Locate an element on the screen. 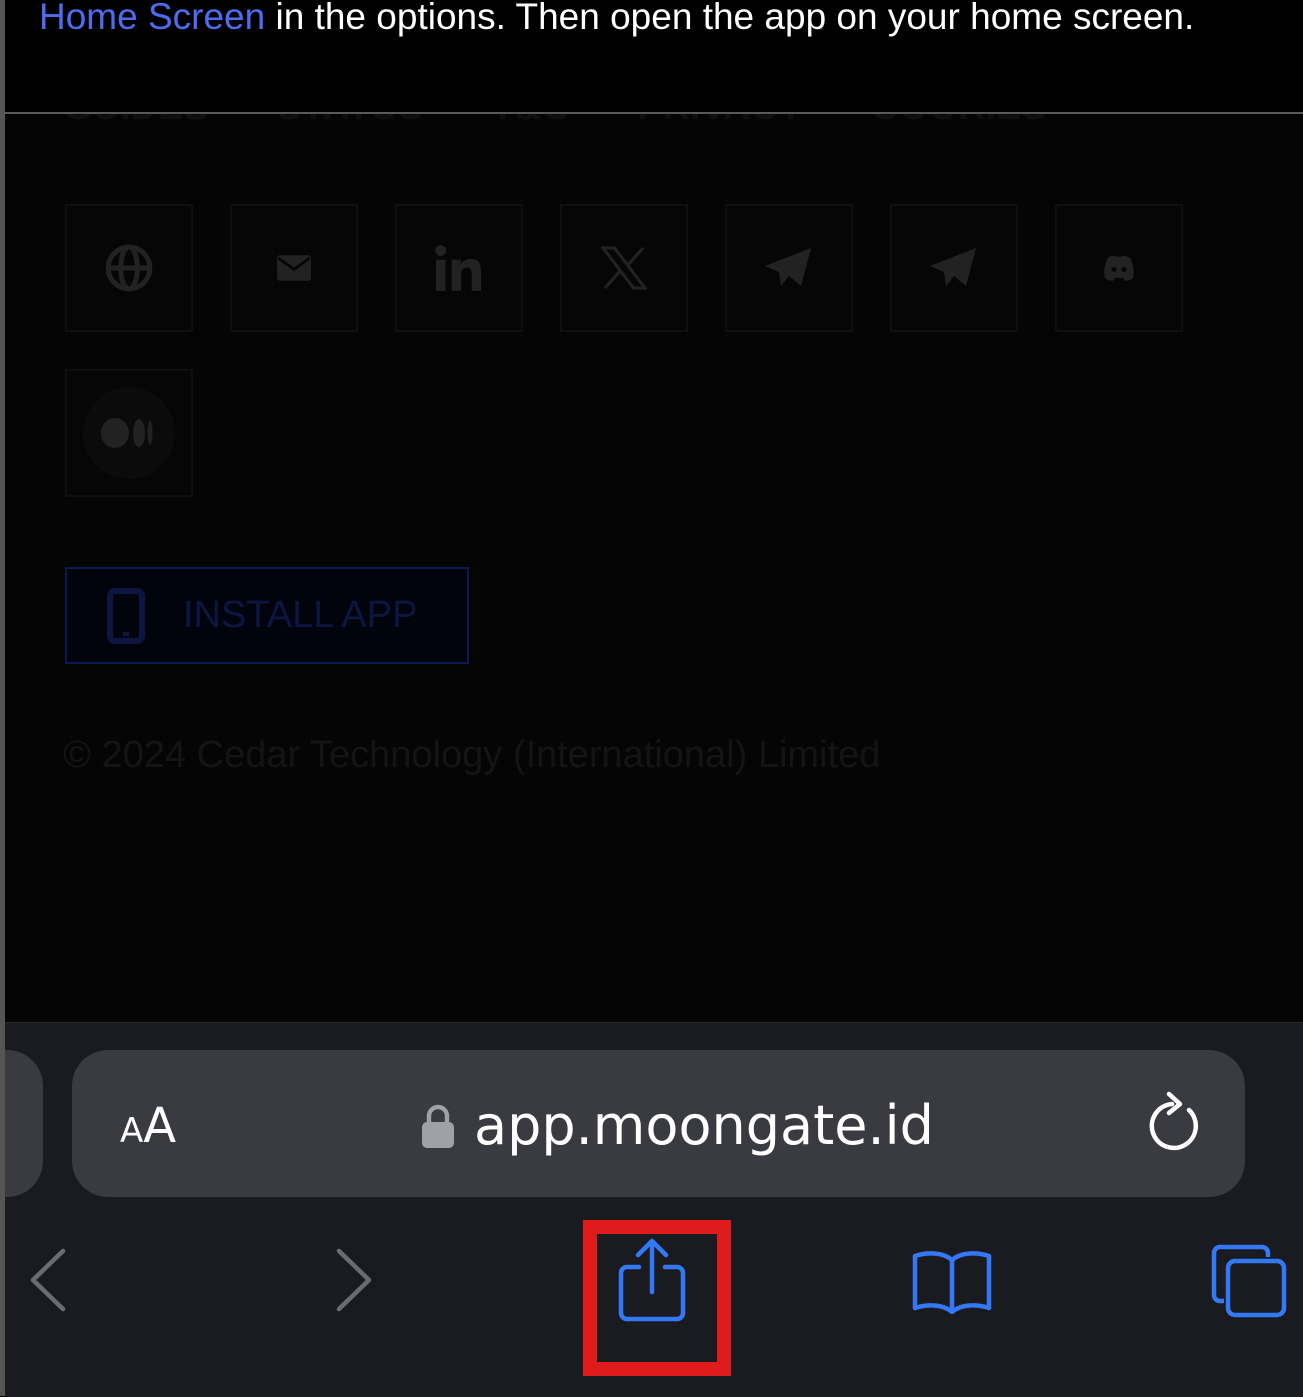 This screenshot has width=1303, height=1397. address-bar: AA app.moongate.id is located at coordinates (658, 1123).